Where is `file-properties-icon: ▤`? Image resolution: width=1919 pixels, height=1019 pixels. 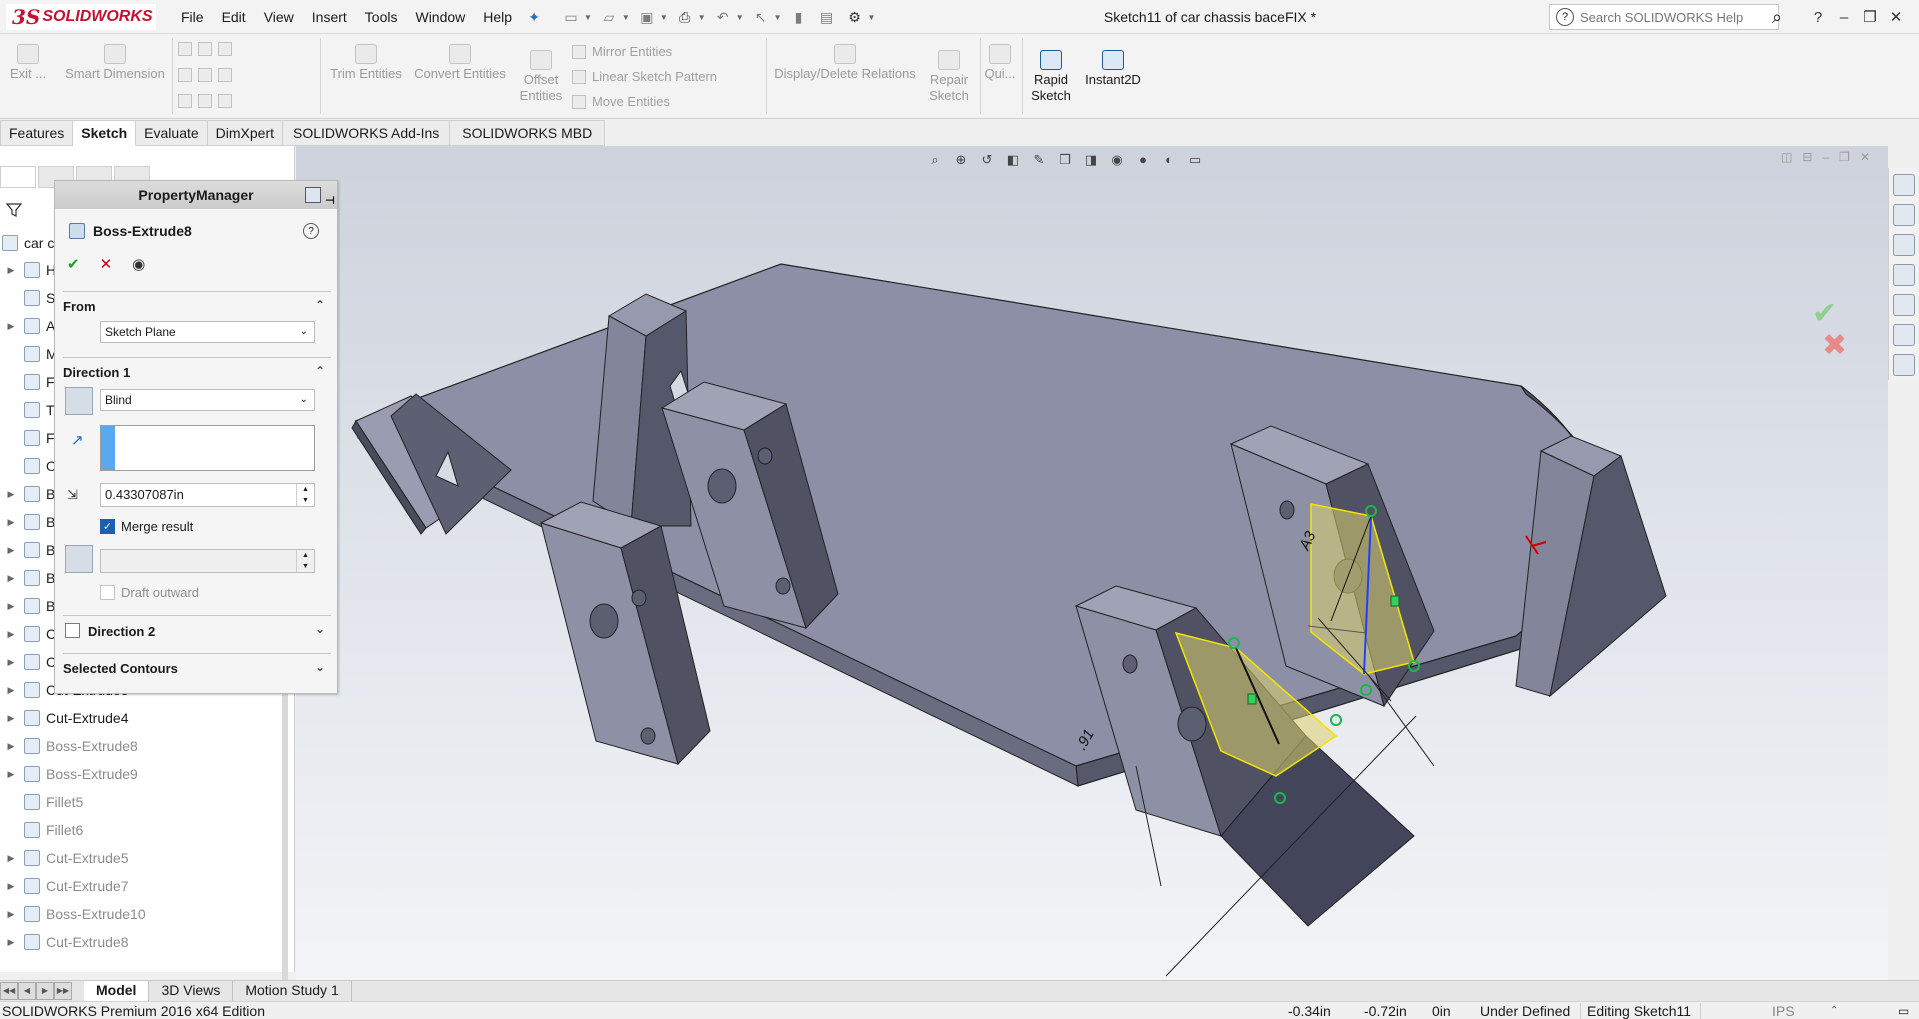
file-properties-icon: ▤ is located at coordinates (827, 17).